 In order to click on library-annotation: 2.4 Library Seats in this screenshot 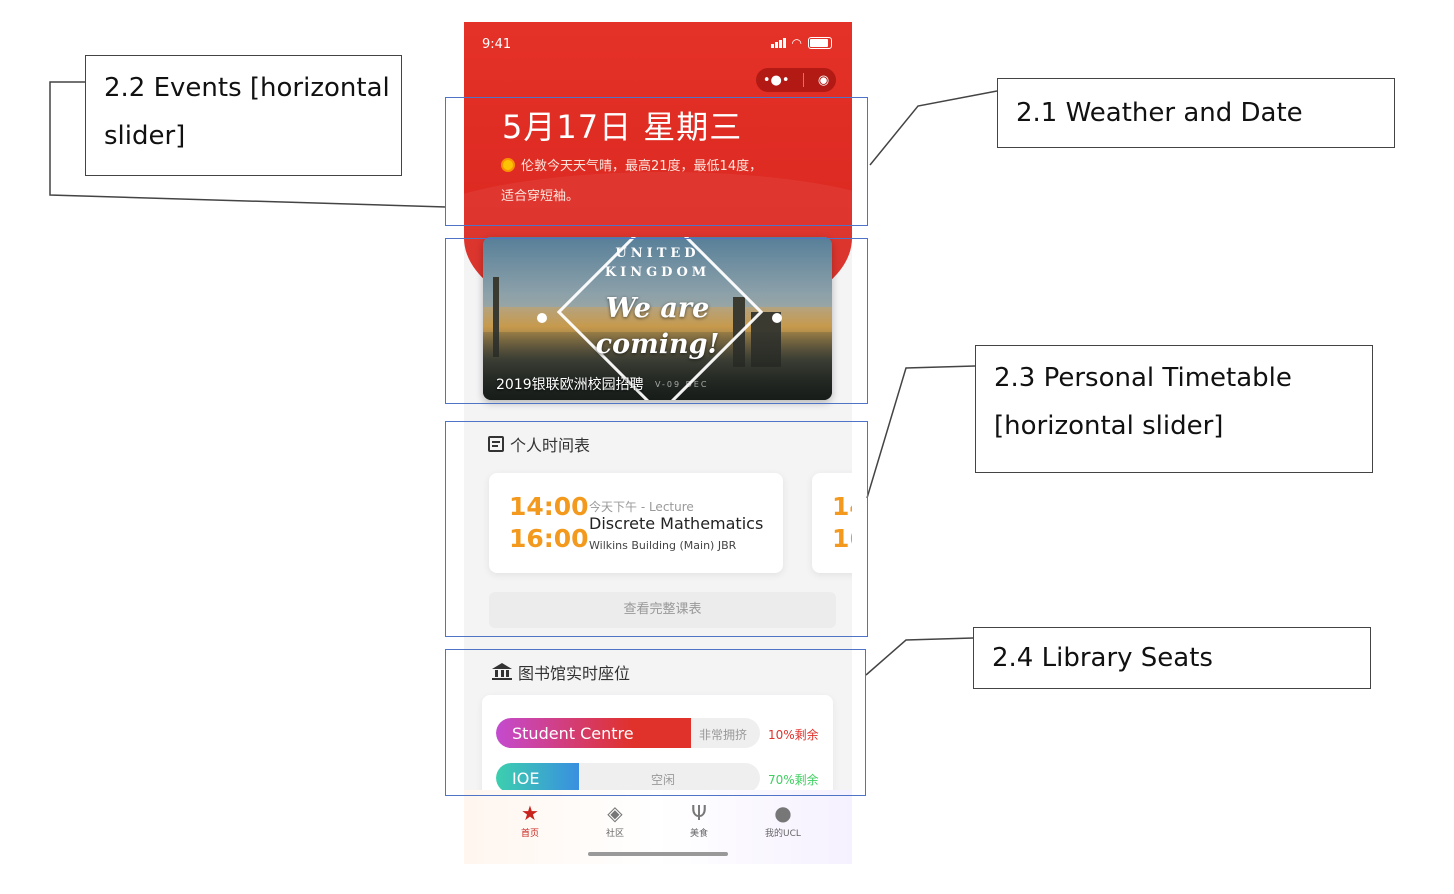, I will do `click(1172, 658)`.